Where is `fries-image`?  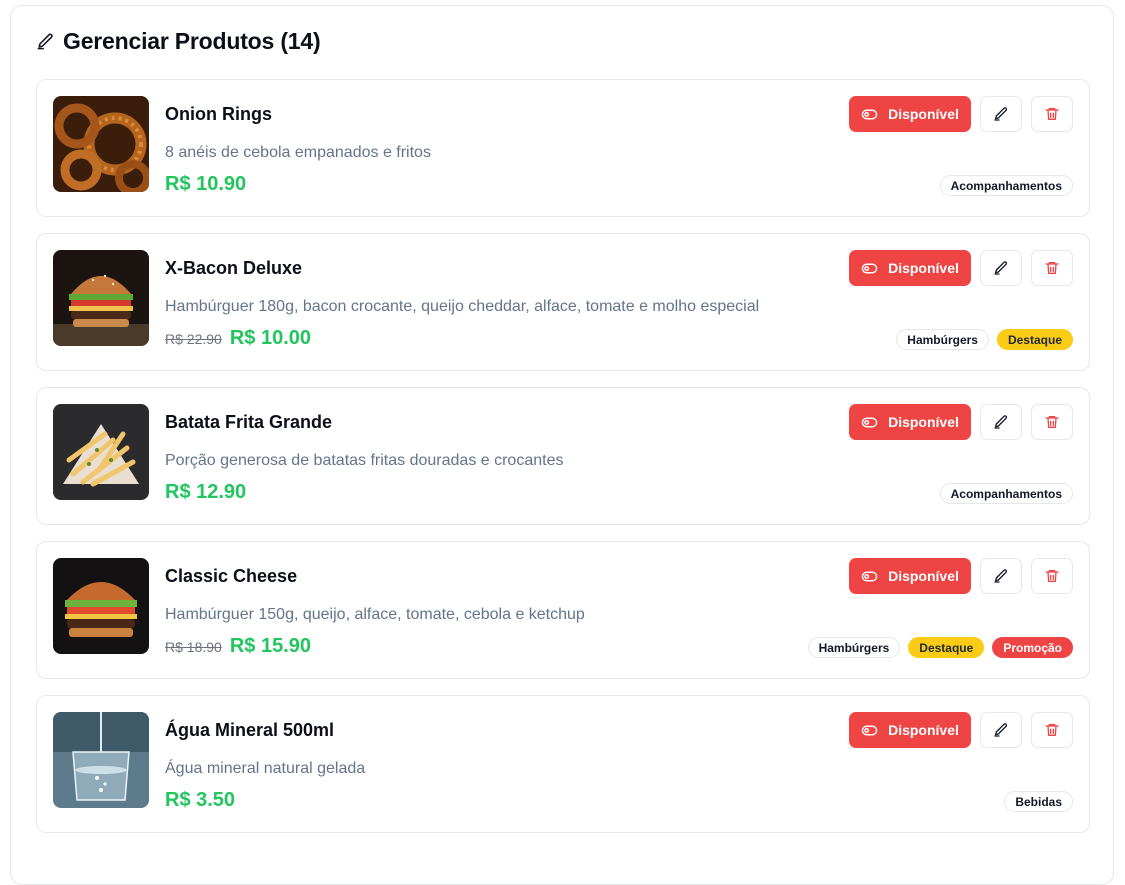
fries-image is located at coordinates (101, 452).